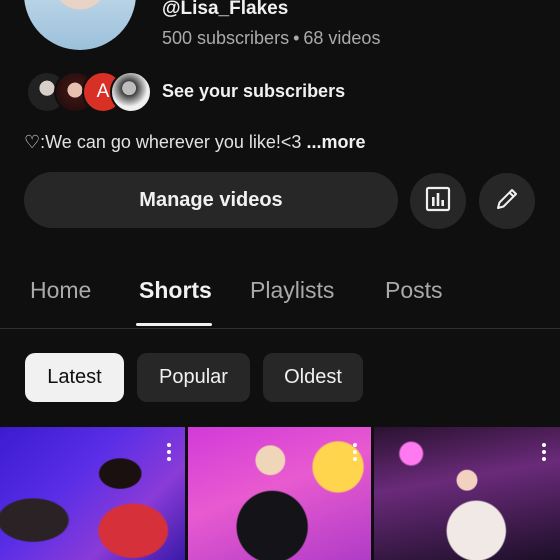 This screenshot has height=560, width=560. I want to click on channel-description: ♡:We can go wherever you like!<3 ...more, so click(195, 142).